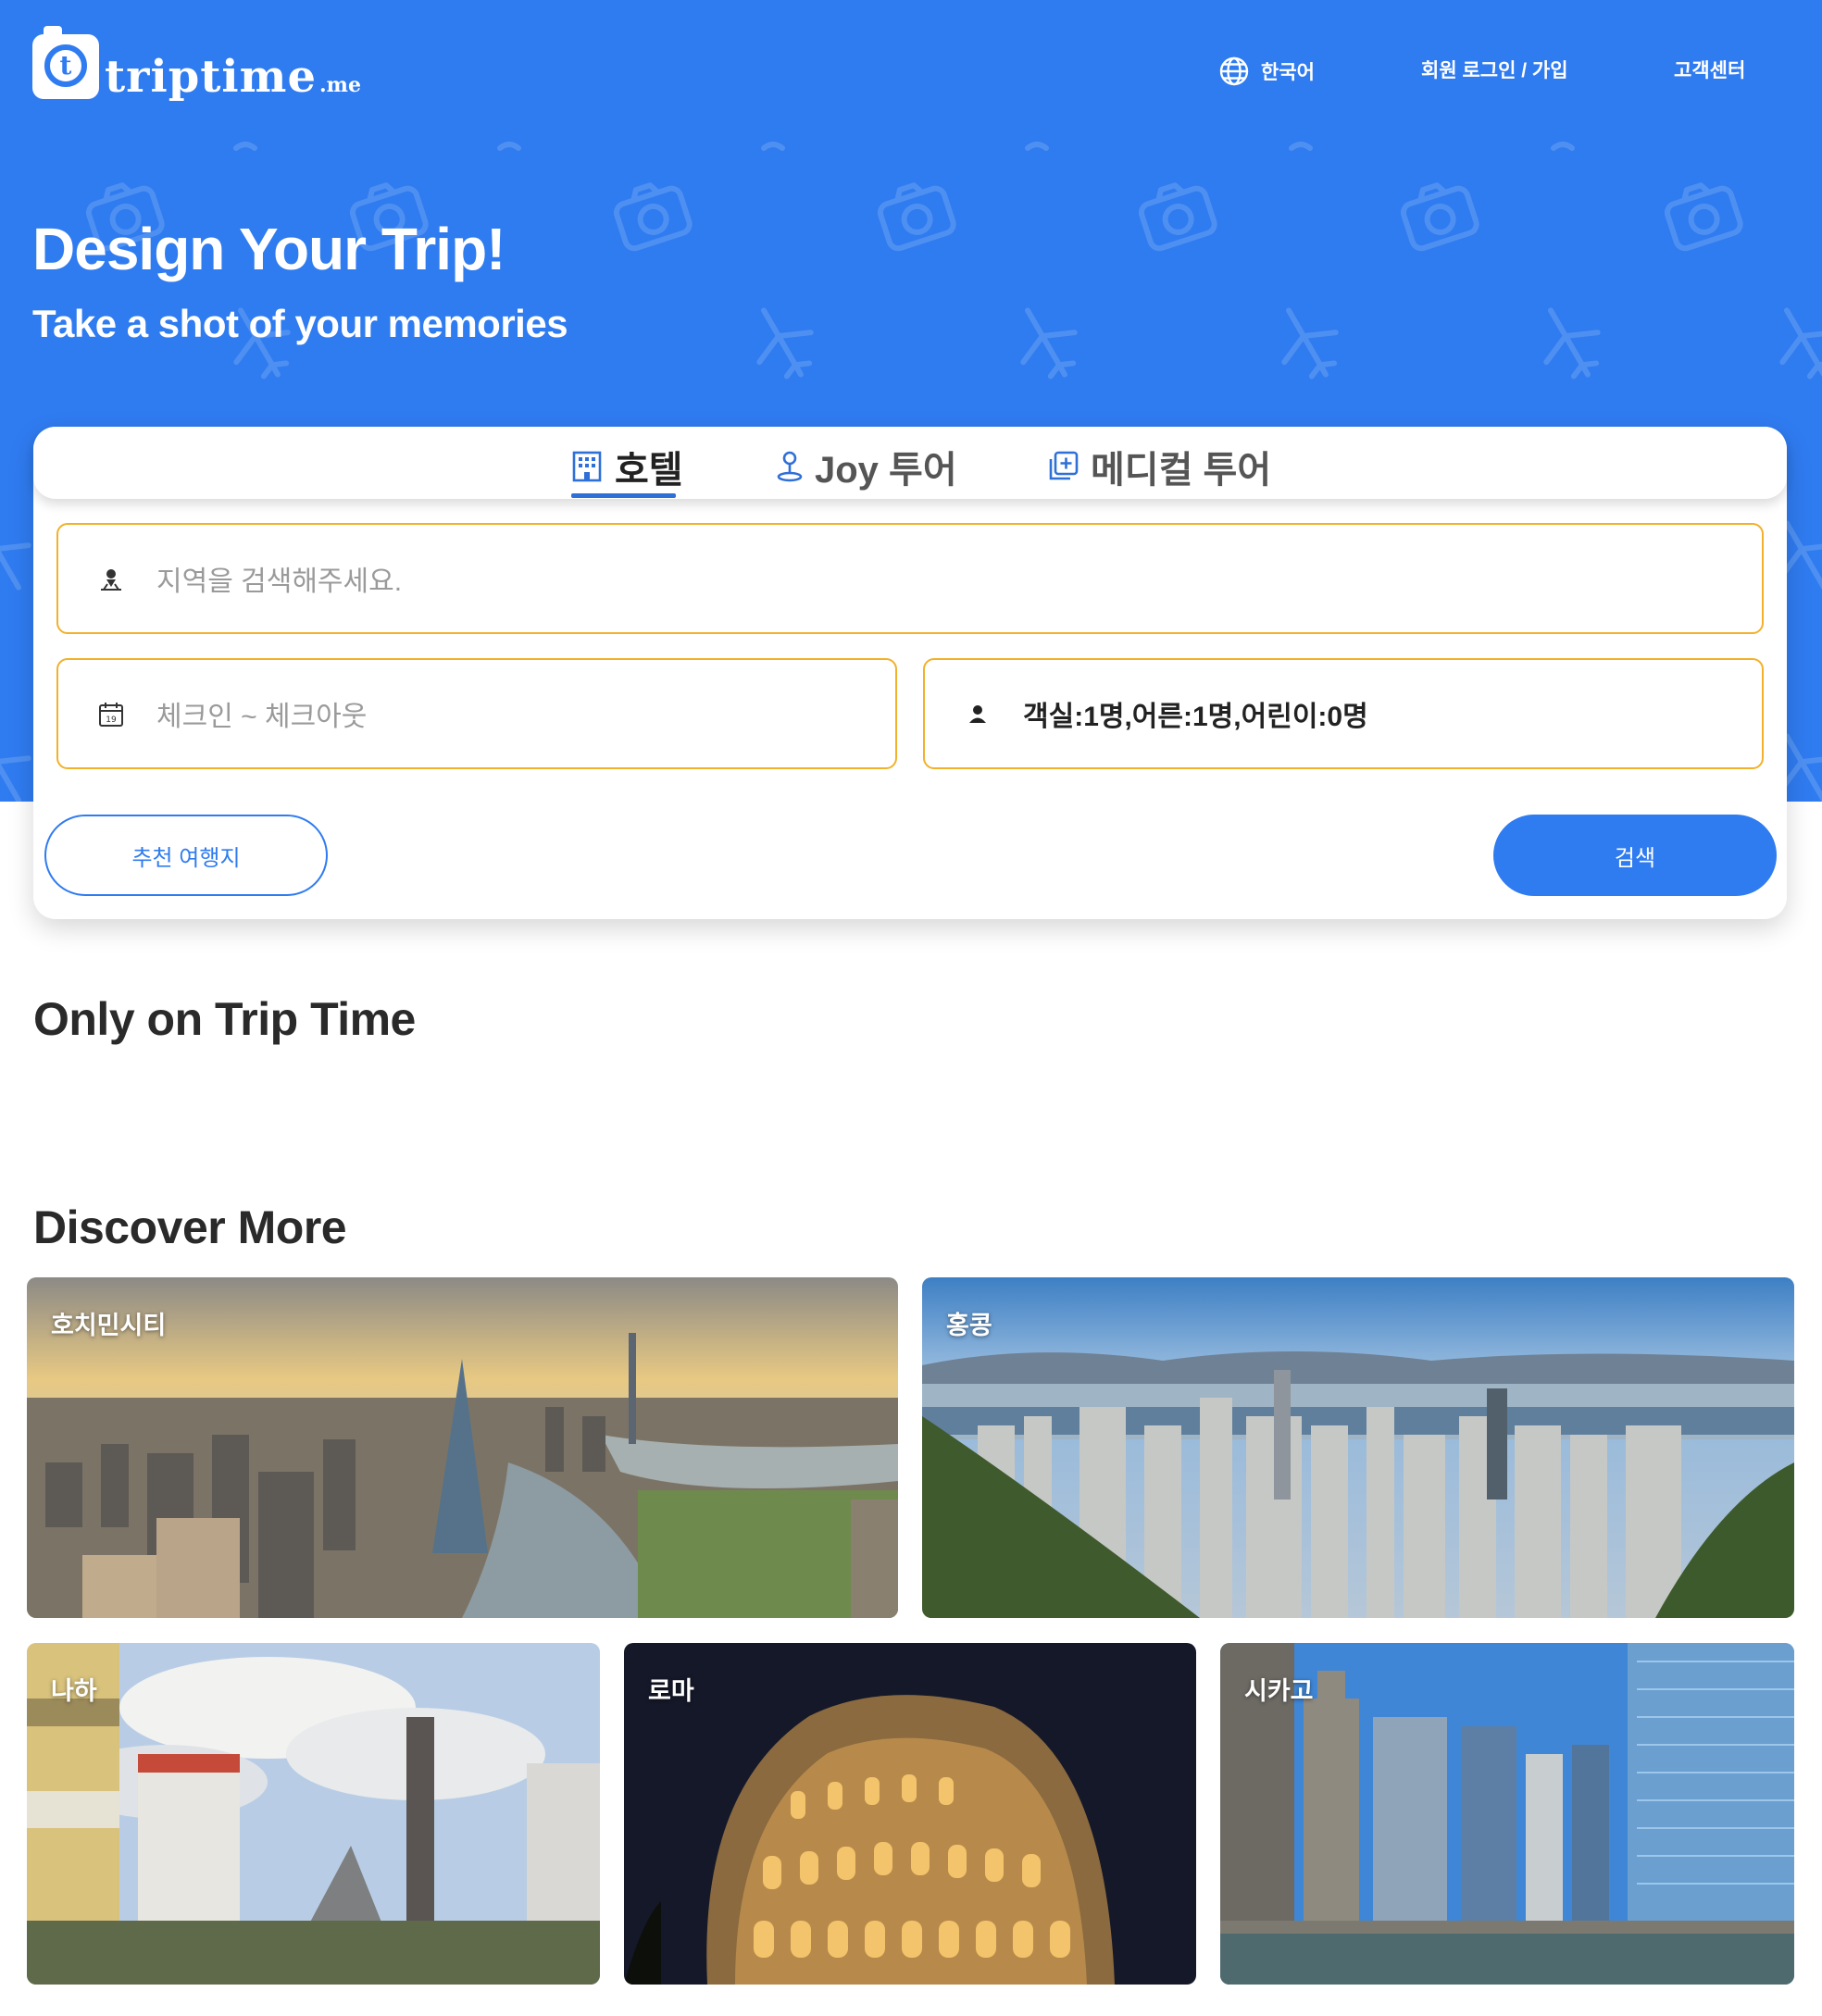 The width and height of the screenshot is (1822, 2016). I want to click on globe-icon, so click(1234, 71).